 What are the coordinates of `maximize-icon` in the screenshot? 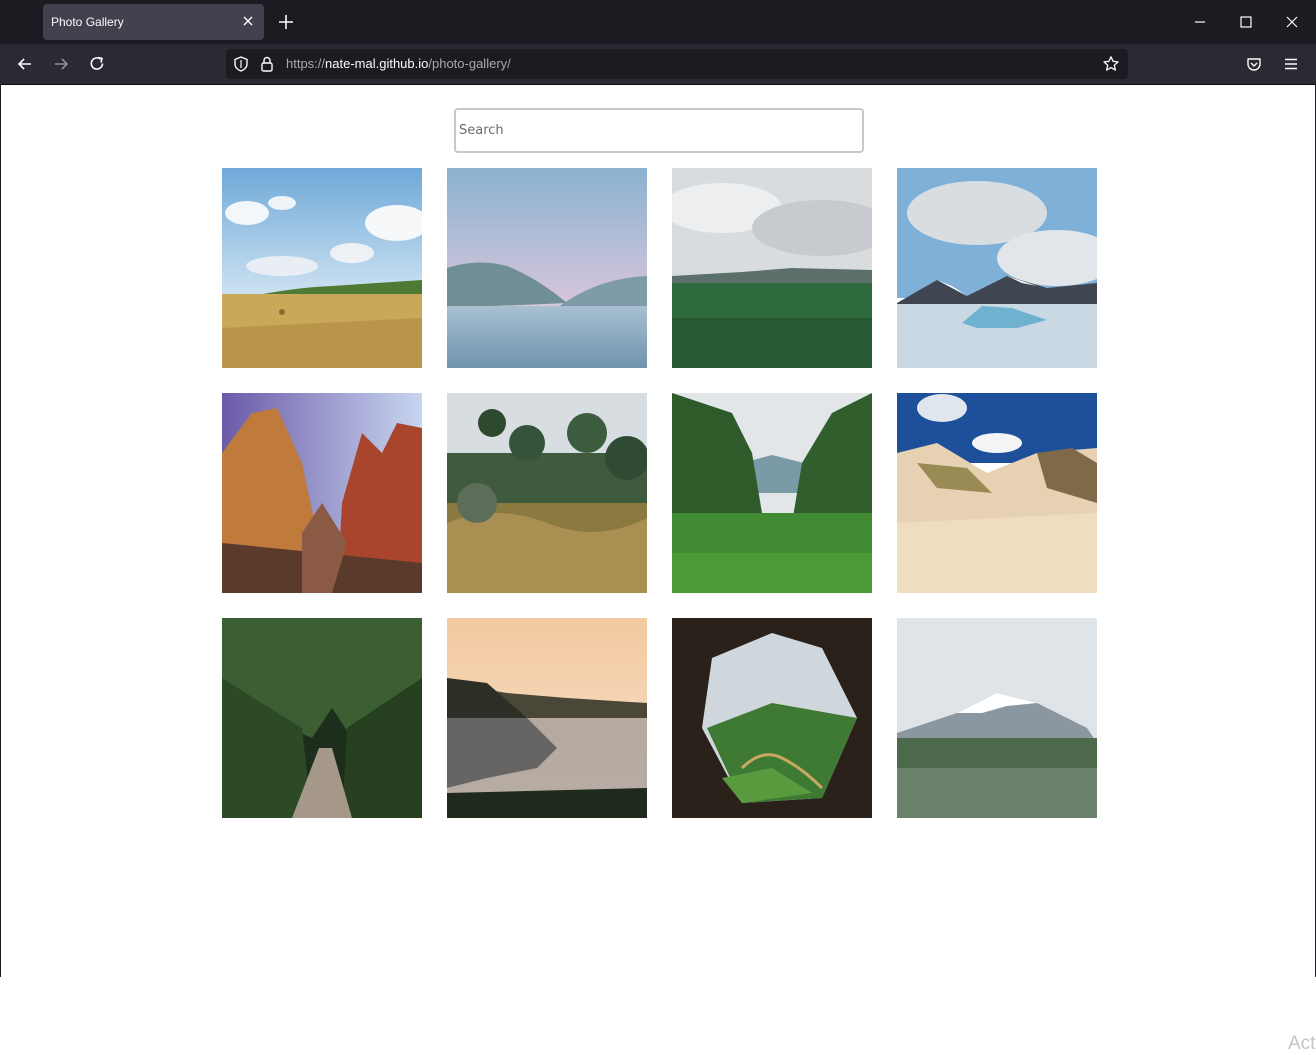 It's located at (1246, 22).